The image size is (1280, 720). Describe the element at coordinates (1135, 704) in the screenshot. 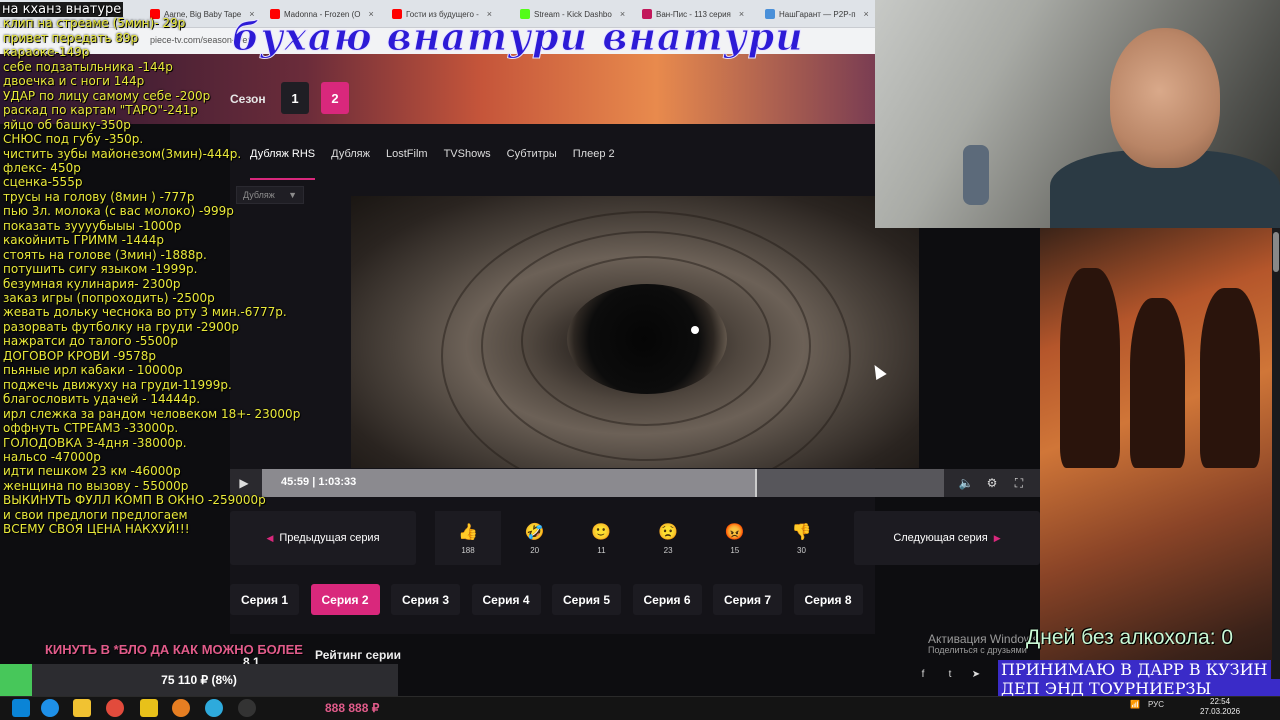

I see `wifi-icon: 📶` at that location.